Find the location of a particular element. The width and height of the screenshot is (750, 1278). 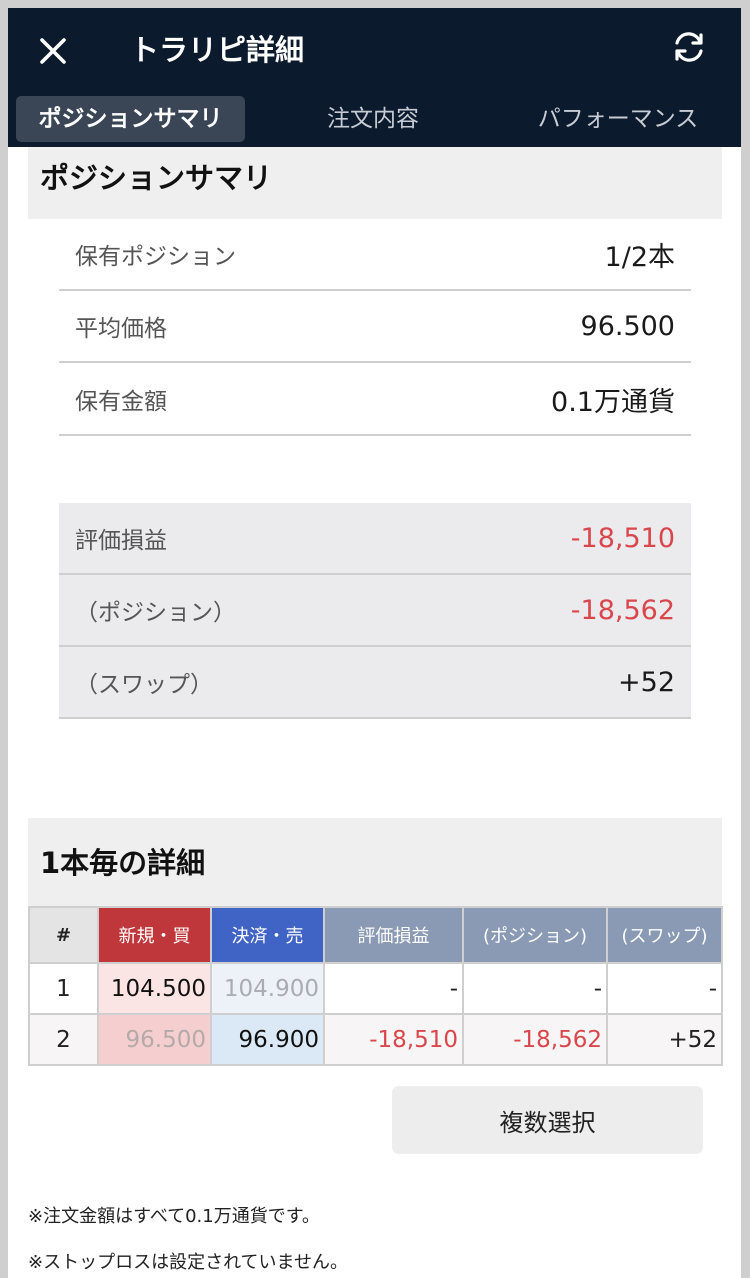

cell-sell-price: 104.900 is located at coordinates (267, 988).